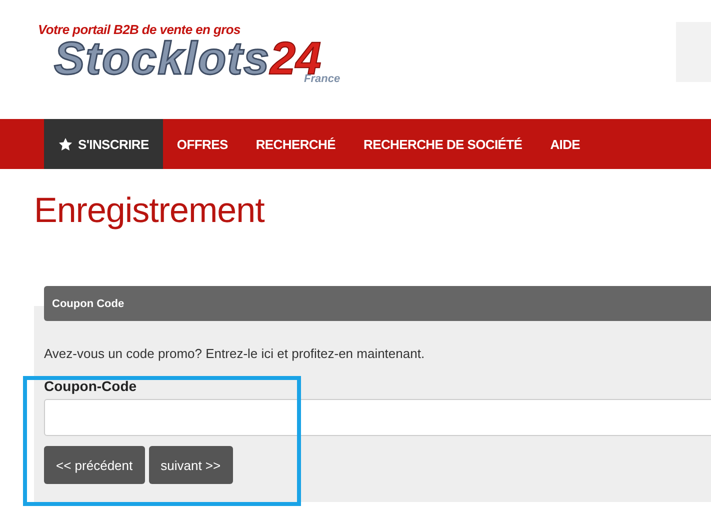  Describe the element at coordinates (65, 144) in the screenshot. I see `star-icon` at that location.